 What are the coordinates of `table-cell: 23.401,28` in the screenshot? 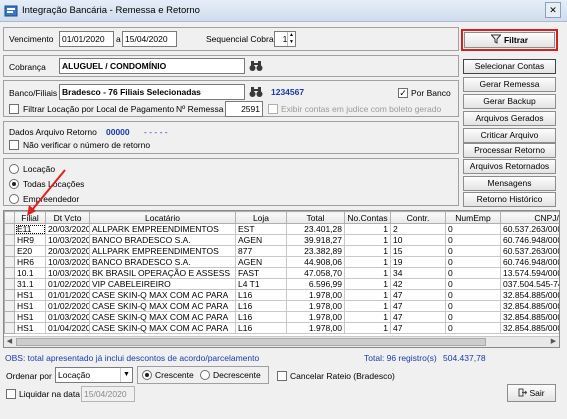 It's located at (315, 229).